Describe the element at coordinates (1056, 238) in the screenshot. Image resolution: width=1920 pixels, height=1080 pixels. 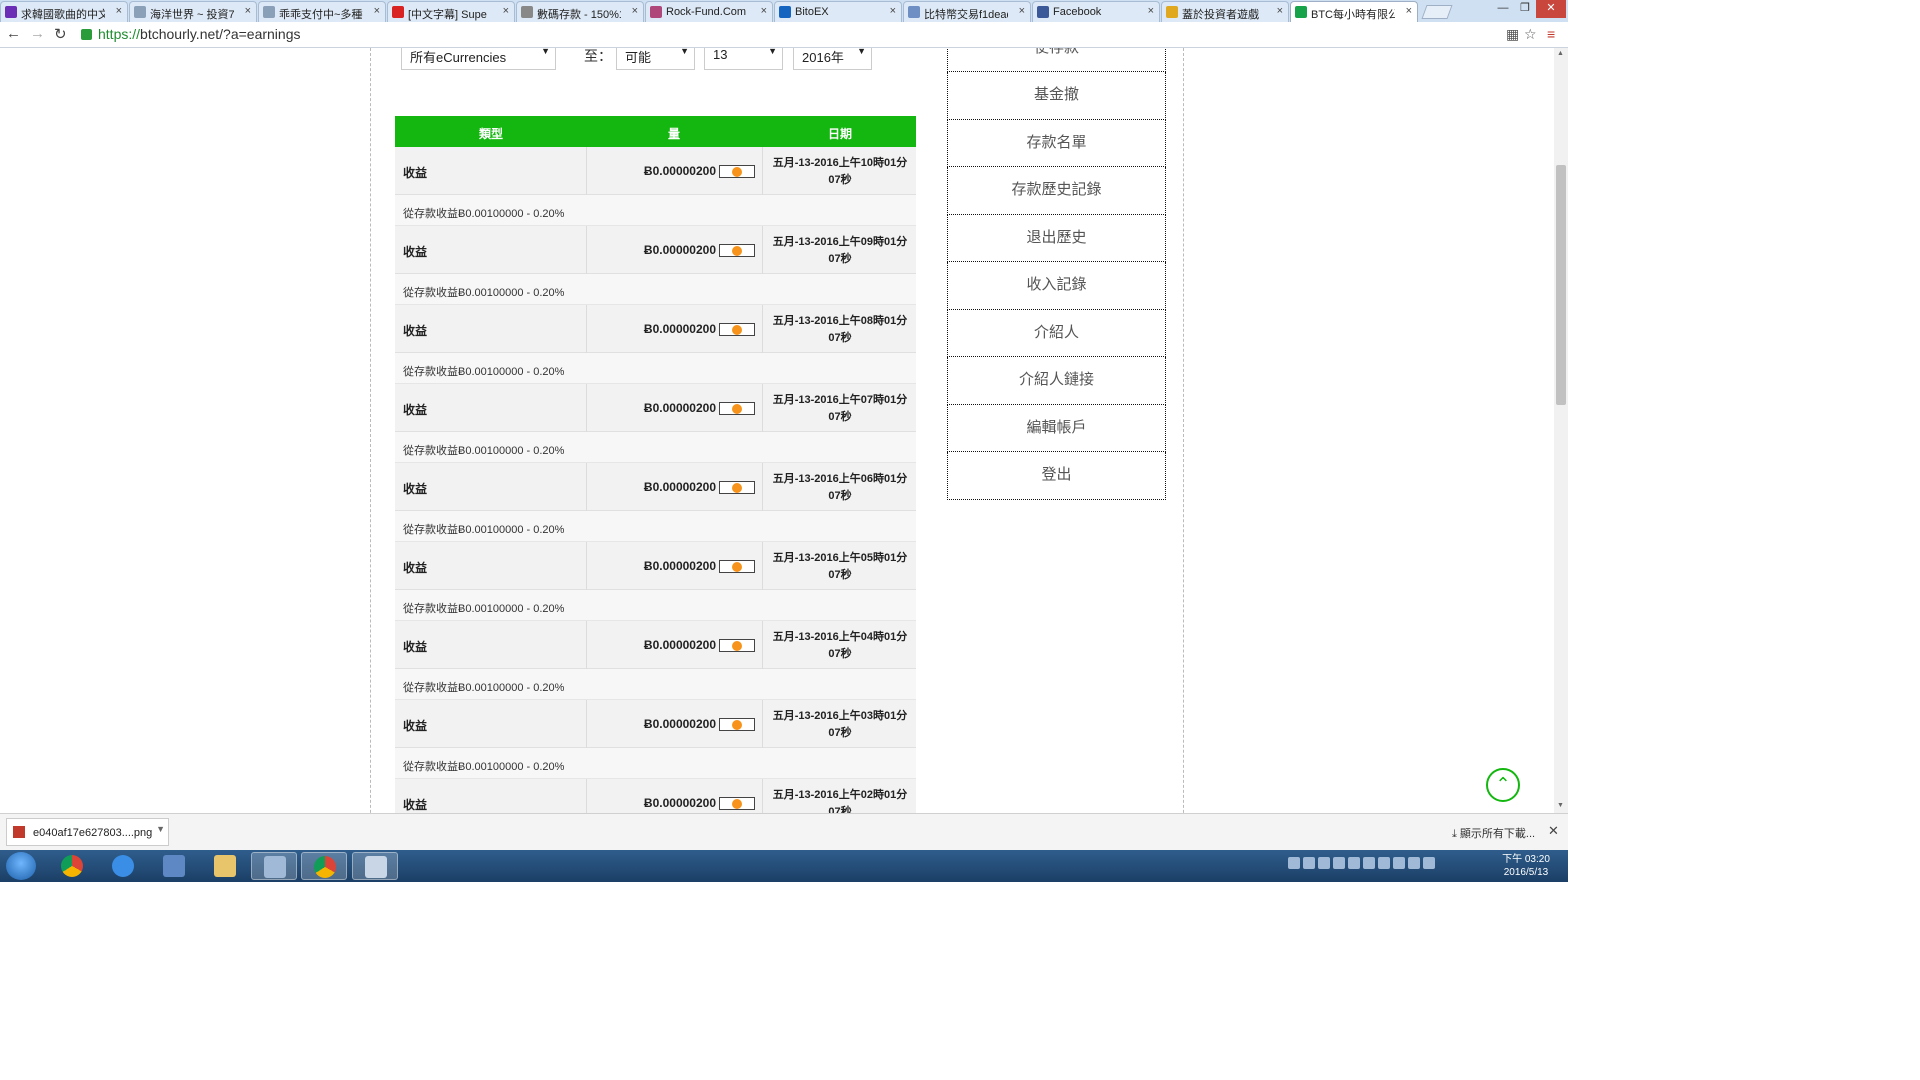
I see `side-menu-item: 退出歷史` at that location.